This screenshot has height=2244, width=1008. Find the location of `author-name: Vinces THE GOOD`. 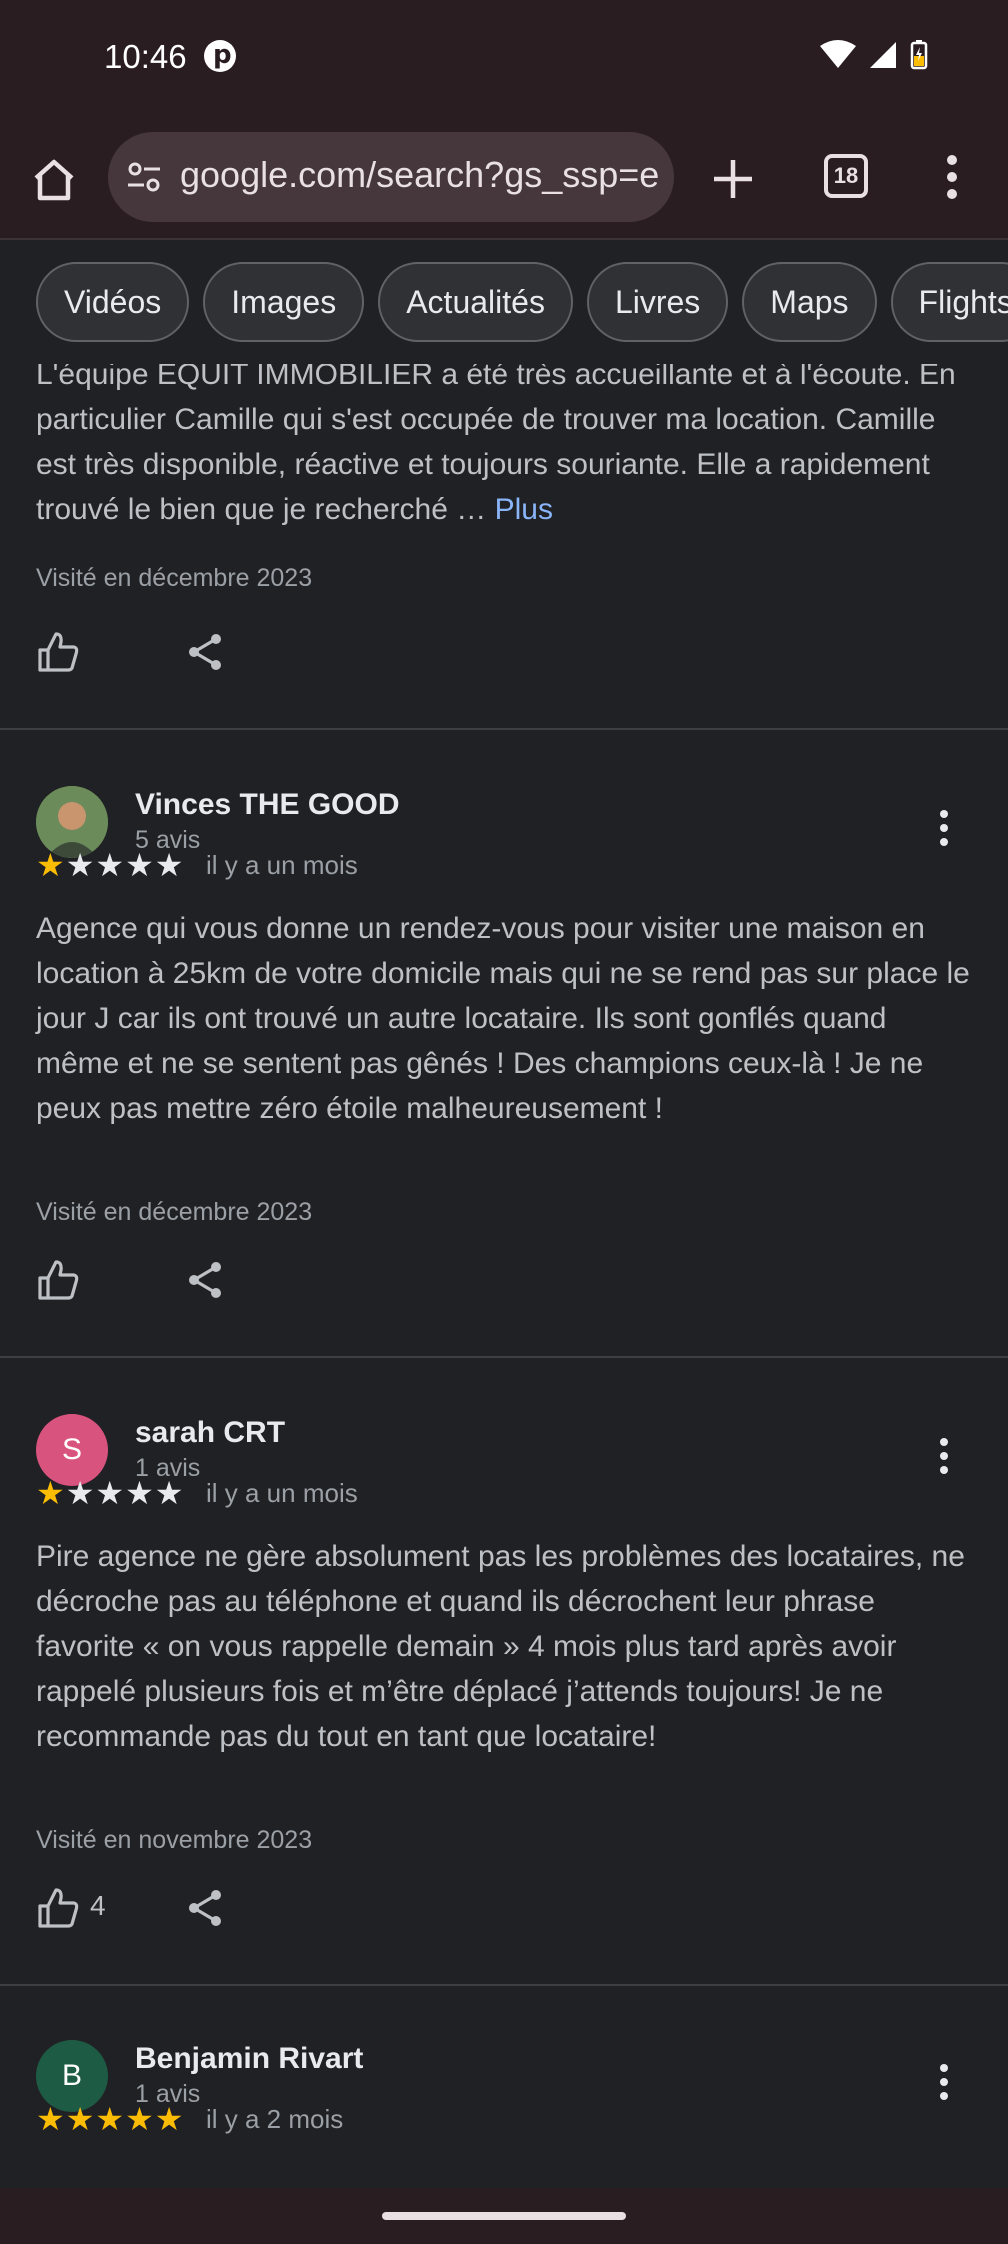

author-name: Vinces THE GOOD is located at coordinates (267, 805).